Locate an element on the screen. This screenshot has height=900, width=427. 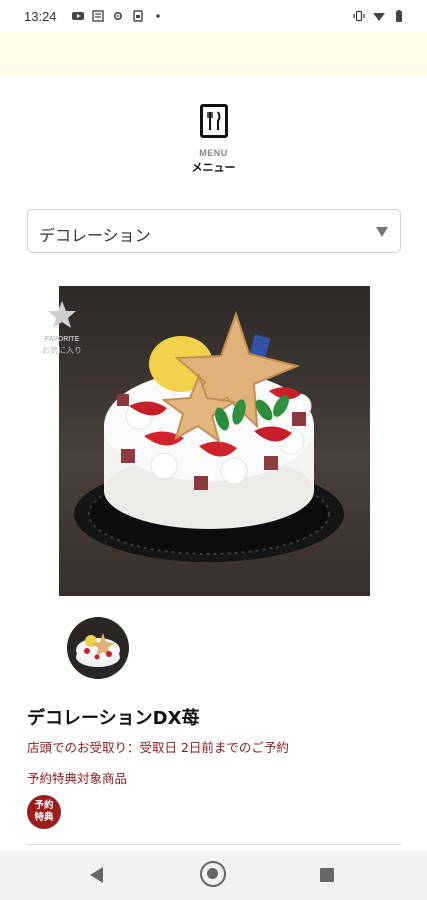
badge-line-1: 予約 is located at coordinates (44, 805).